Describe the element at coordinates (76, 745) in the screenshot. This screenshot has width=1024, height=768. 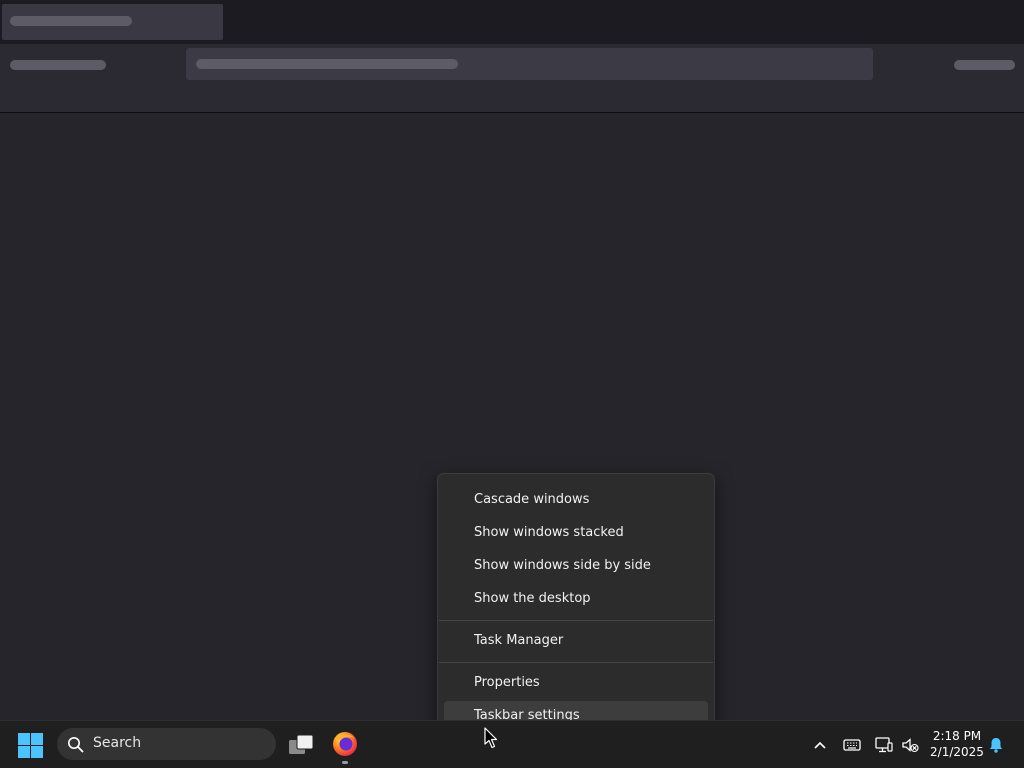
I see `search-icon` at that location.